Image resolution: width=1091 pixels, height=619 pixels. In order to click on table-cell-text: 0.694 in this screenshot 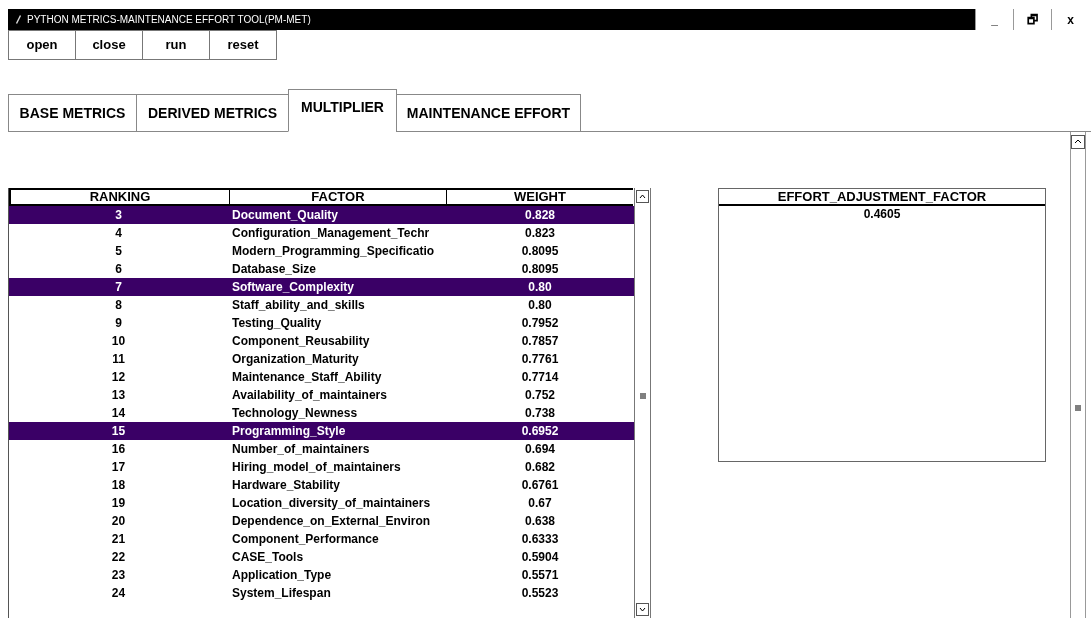, I will do `click(540, 449)`.